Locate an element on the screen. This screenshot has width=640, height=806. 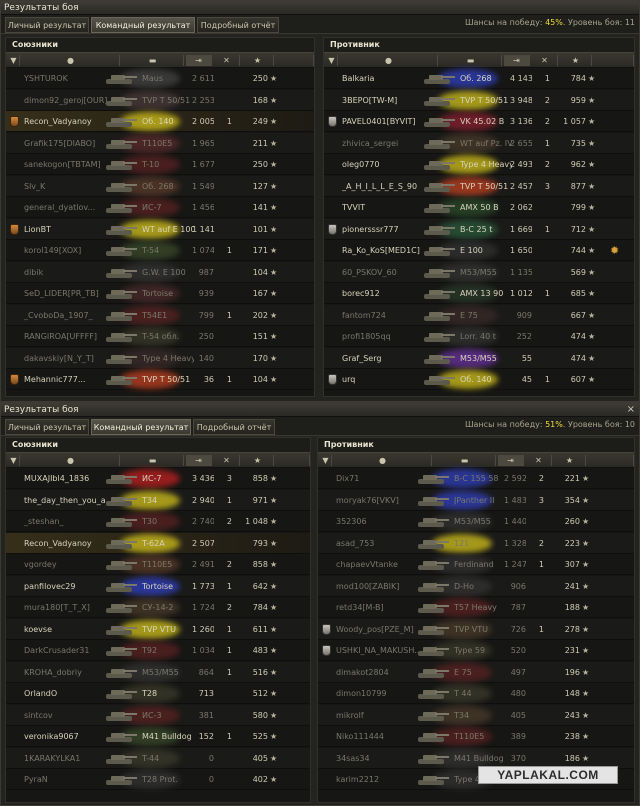
kills-value: 2 is located at coordinates (547, 164).